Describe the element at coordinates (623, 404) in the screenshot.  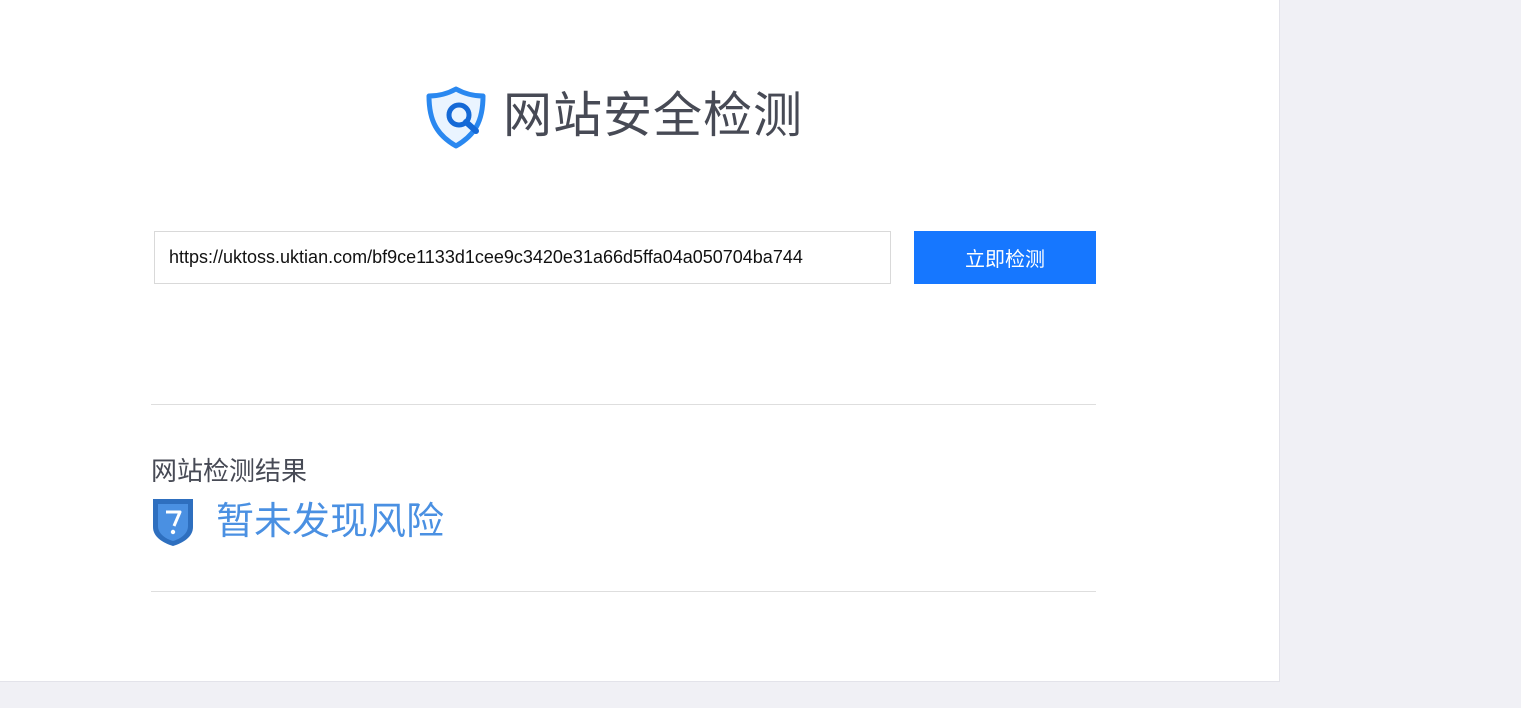
I see `divider-top` at that location.